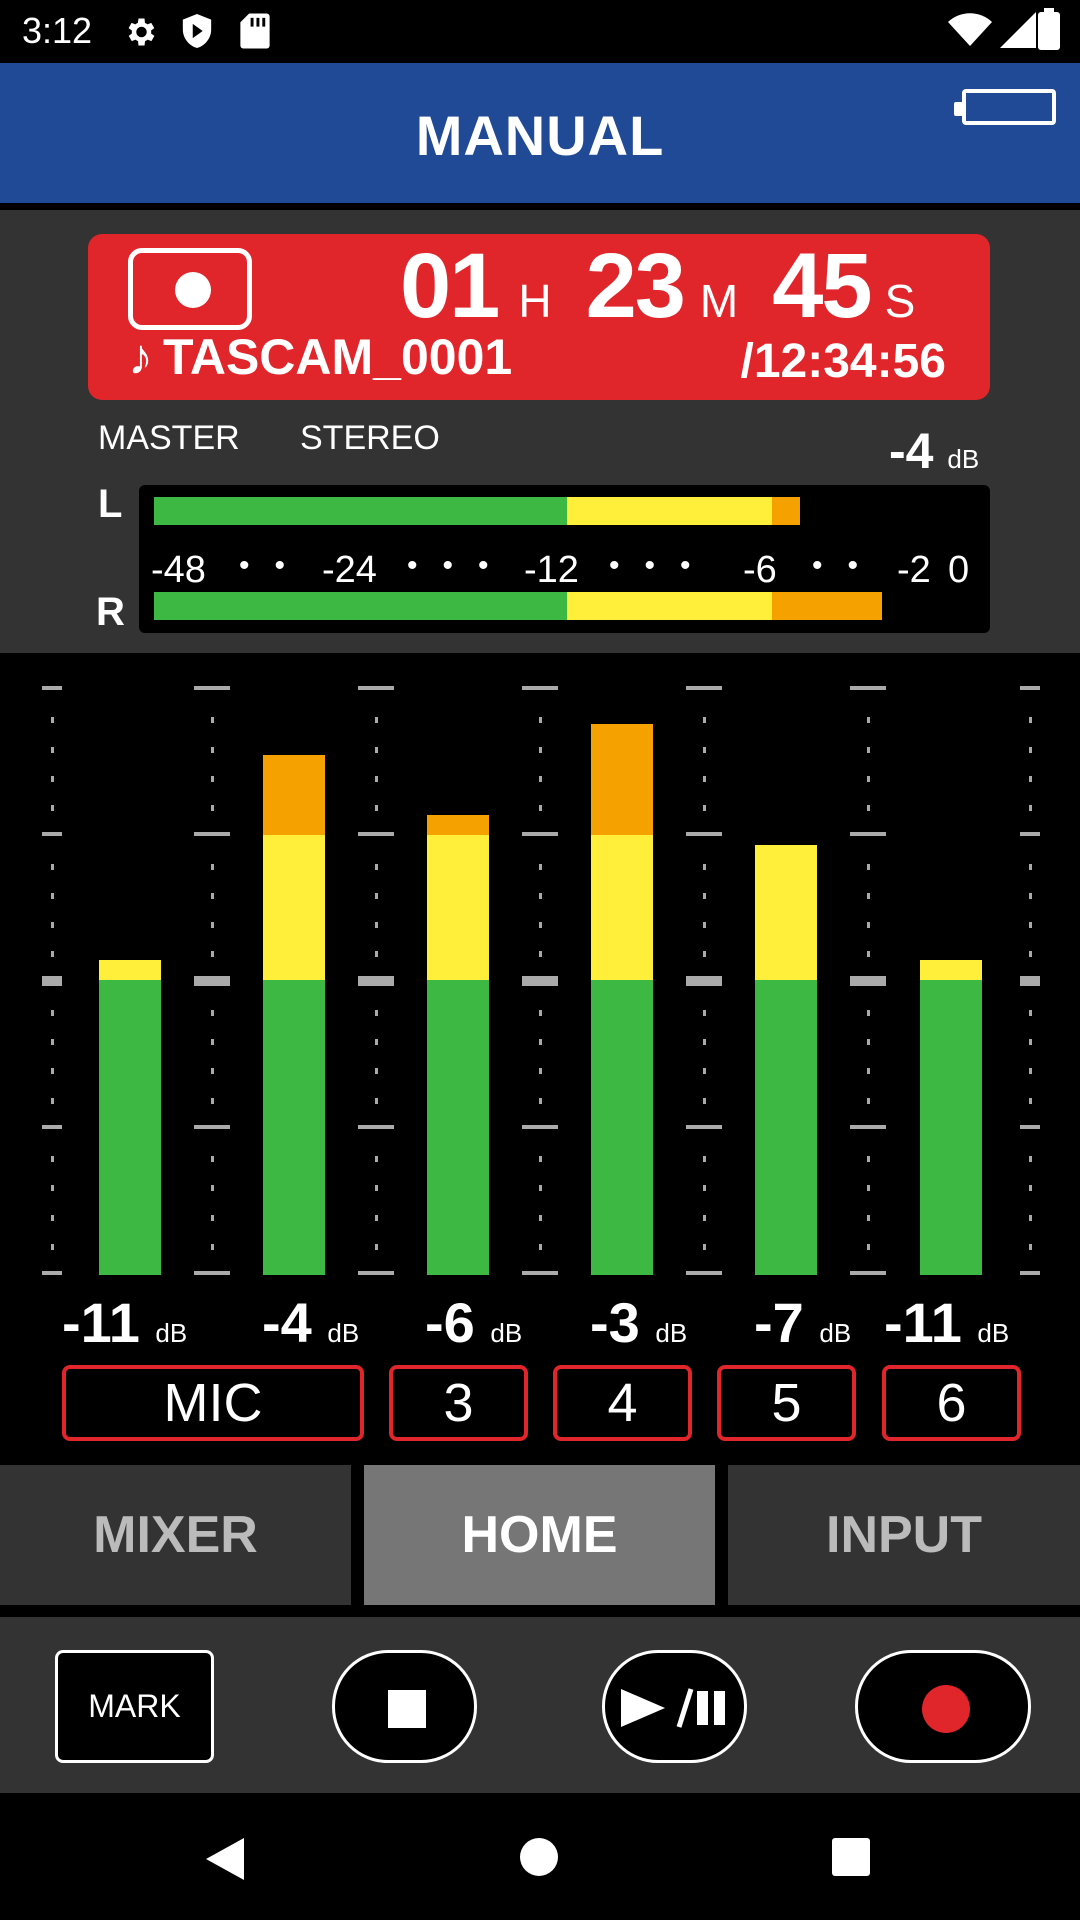 The image size is (1080, 1920). I want to click on scale-label: -48, so click(178, 570).